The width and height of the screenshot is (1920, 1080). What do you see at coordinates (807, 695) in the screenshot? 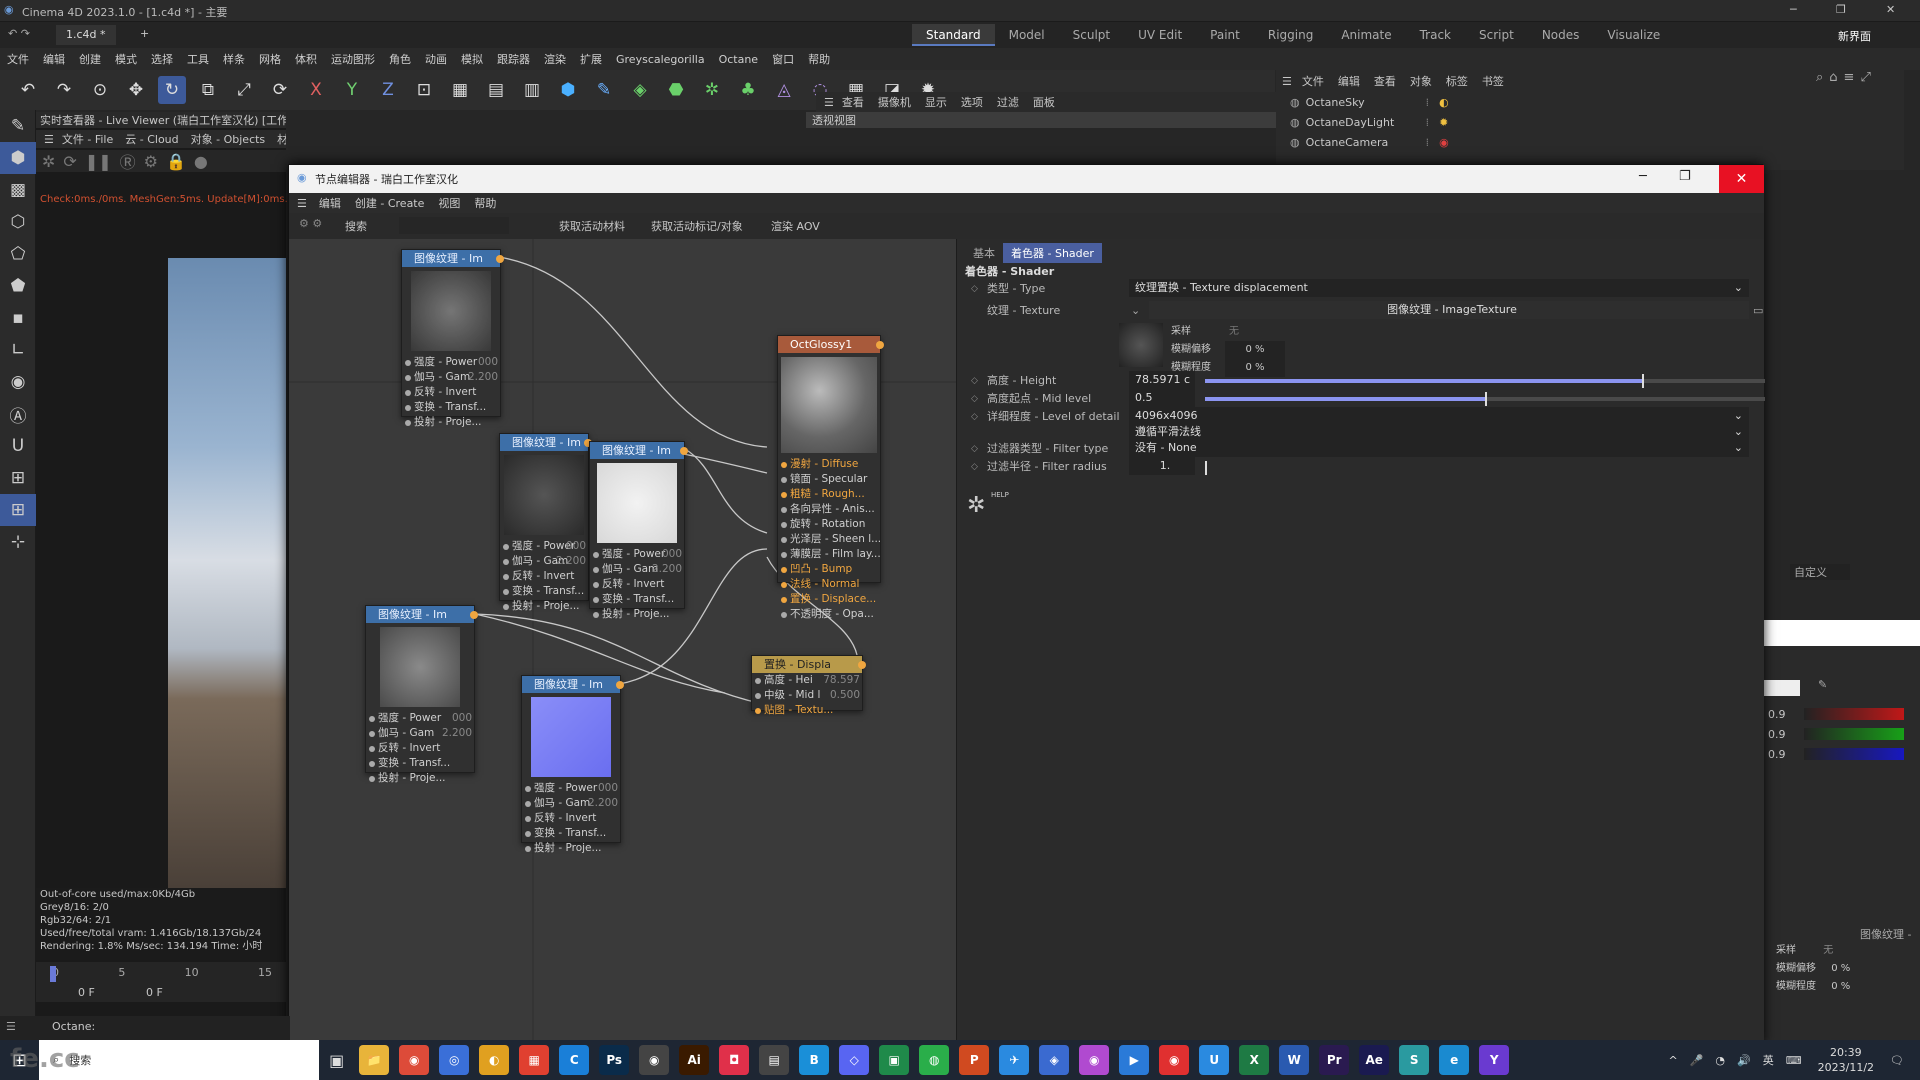
I see `displacement-port: 中级 - Mid l` at bounding box center [807, 695].